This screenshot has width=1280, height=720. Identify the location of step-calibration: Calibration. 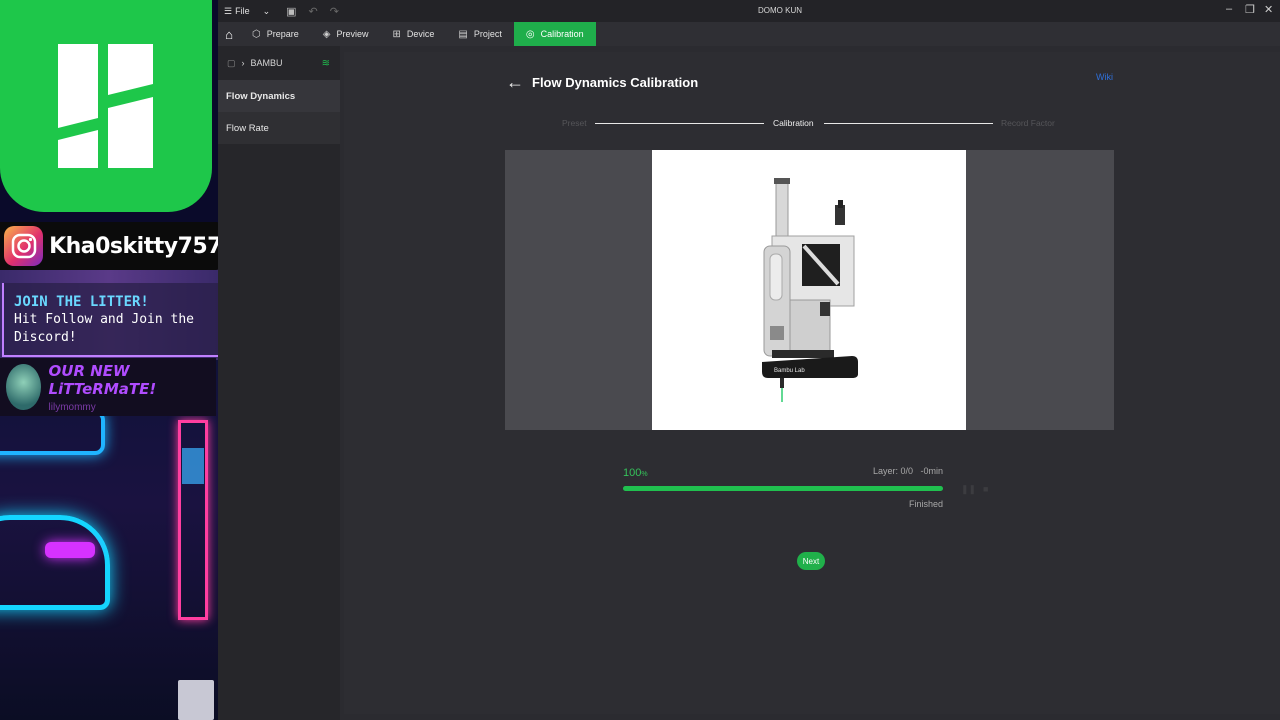
(793, 123).